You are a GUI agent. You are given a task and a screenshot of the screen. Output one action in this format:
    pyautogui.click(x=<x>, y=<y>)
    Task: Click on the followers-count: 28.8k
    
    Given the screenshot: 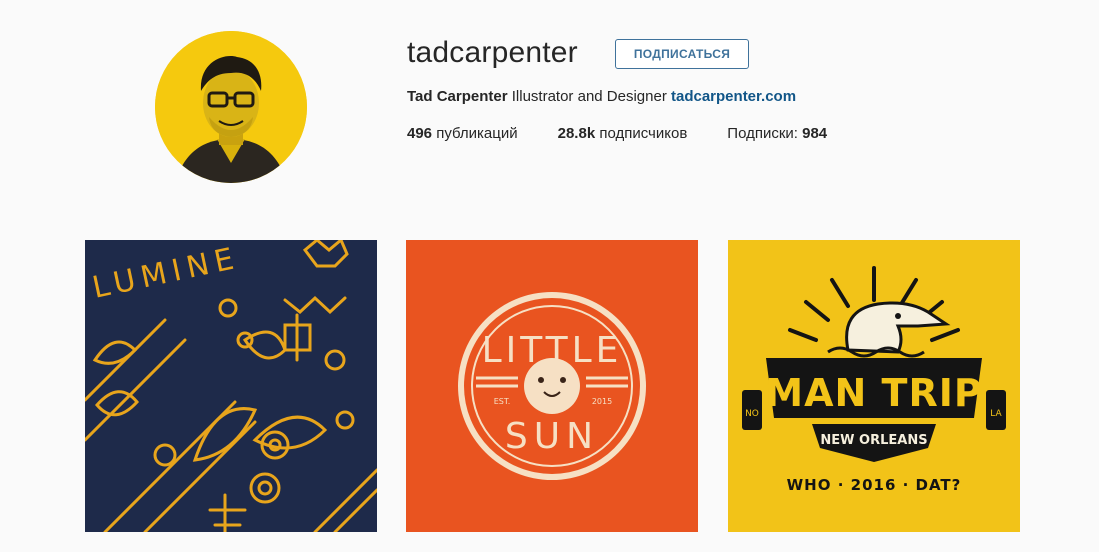 What is the action you would take?
    pyautogui.click(x=576, y=133)
    